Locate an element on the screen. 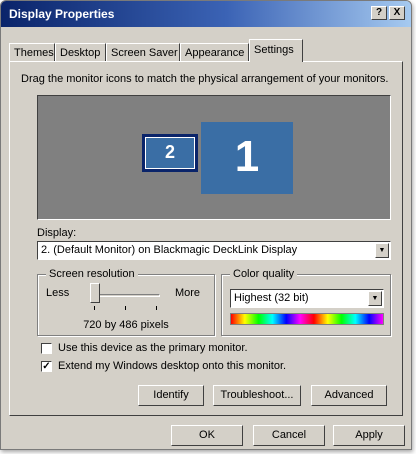  color-quality-select: Highest (32 bit) ▼ is located at coordinates (307, 298).